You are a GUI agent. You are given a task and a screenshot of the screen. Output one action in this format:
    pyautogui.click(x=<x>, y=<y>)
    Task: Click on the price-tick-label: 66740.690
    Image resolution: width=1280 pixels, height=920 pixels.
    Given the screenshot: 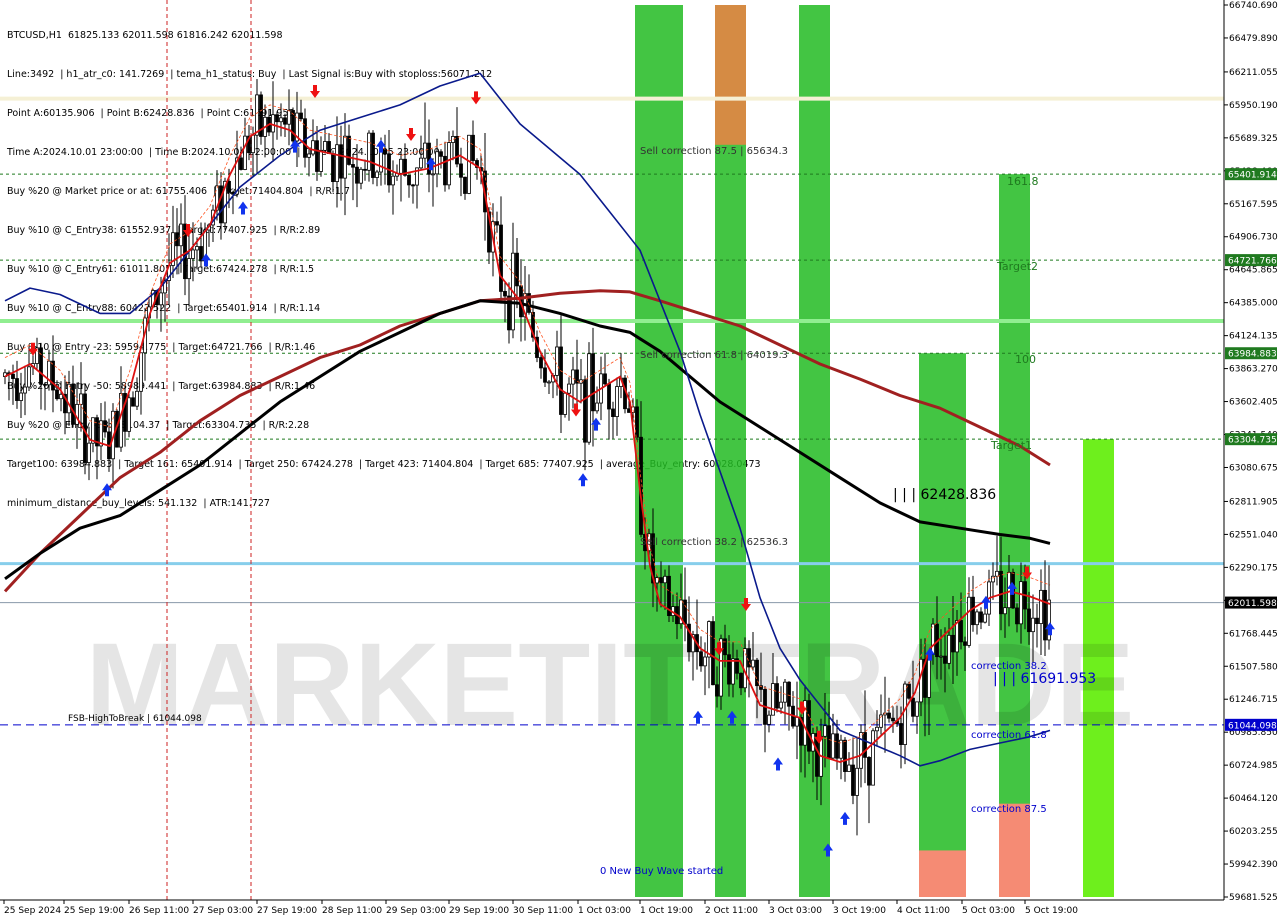 What is the action you would take?
    pyautogui.click(x=1253, y=6)
    